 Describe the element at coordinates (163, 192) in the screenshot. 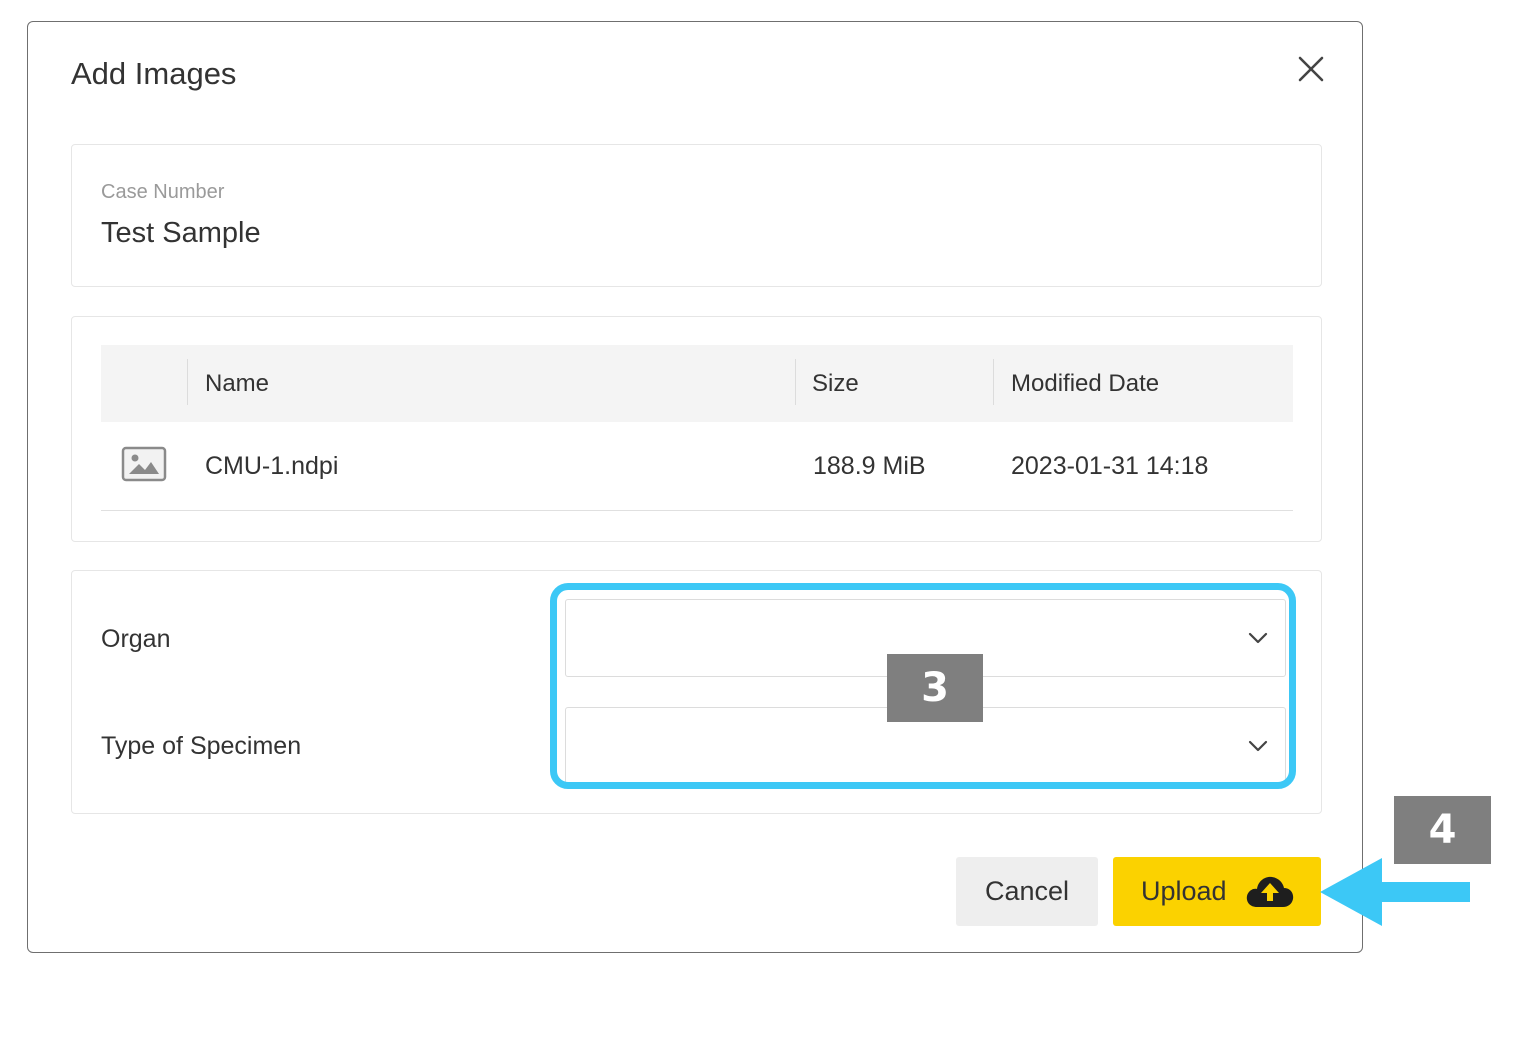

I see `case-number-label: Case Number` at that location.